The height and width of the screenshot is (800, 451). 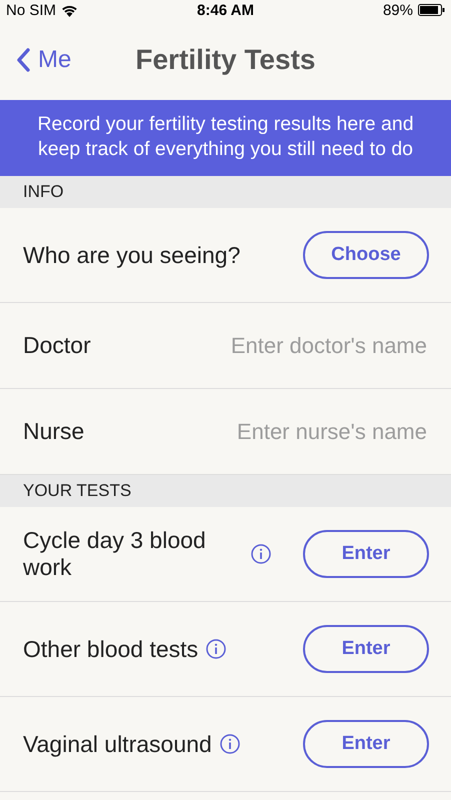 What do you see at coordinates (69, 10) in the screenshot?
I see `wifi-icon` at bounding box center [69, 10].